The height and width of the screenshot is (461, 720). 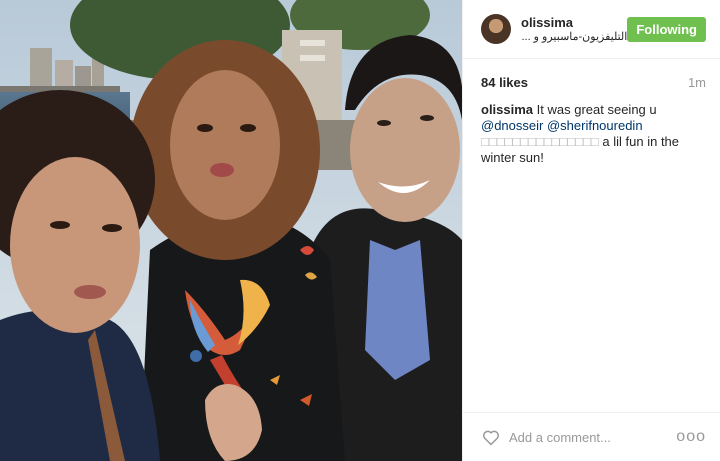 What do you see at coordinates (666, 29) in the screenshot?
I see `following-button: Following` at bounding box center [666, 29].